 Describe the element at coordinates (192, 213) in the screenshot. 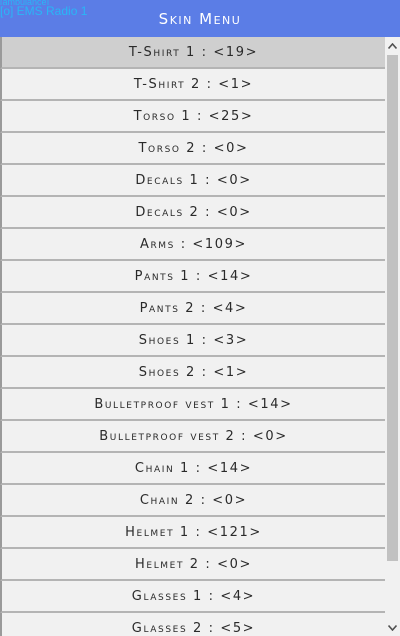

I see `menu-item-decals-2: Decals 2 : <0>` at that location.